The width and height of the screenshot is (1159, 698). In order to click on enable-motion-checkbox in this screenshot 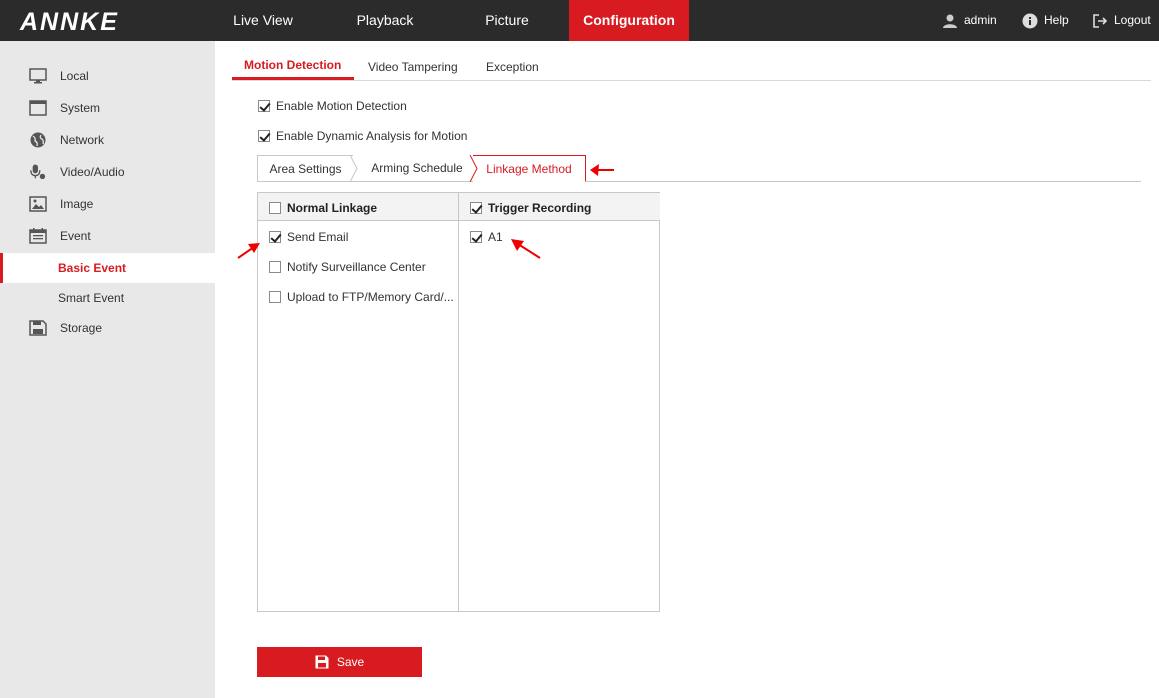, I will do `click(264, 106)`.